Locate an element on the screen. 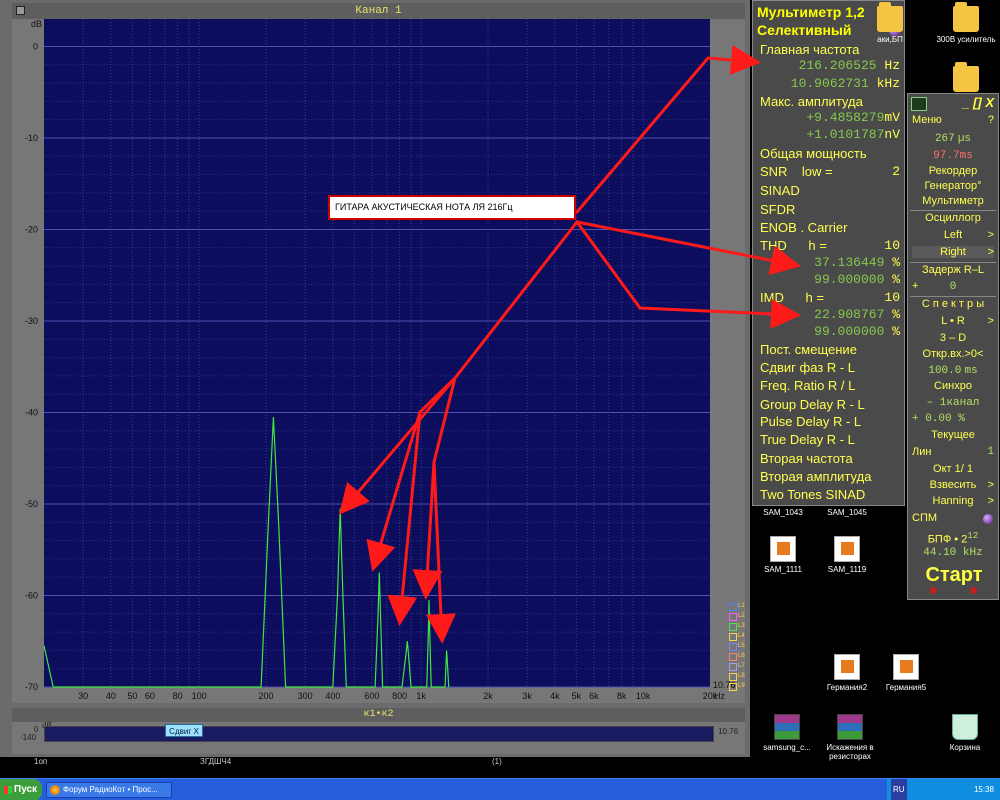 This screenshot has height=800, width=1000. lr-spectrum-button: L • R > is located at coordinates (953, 321).